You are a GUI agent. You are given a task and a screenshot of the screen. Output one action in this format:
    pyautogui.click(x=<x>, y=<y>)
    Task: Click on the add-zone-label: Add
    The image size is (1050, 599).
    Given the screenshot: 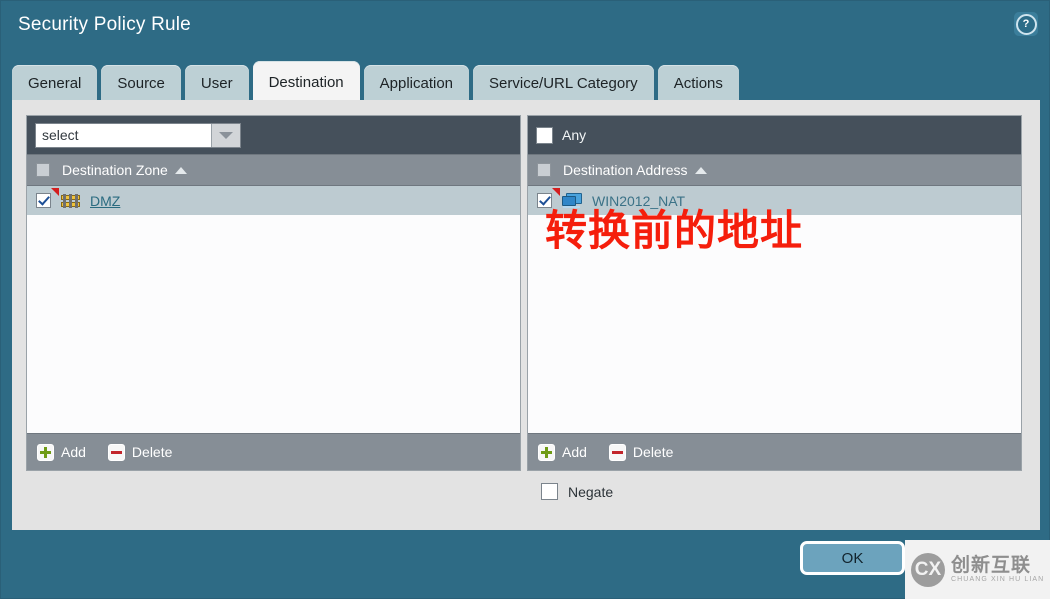 What is the action you would take?
    pyautogui.click(x=73, y=452)
    